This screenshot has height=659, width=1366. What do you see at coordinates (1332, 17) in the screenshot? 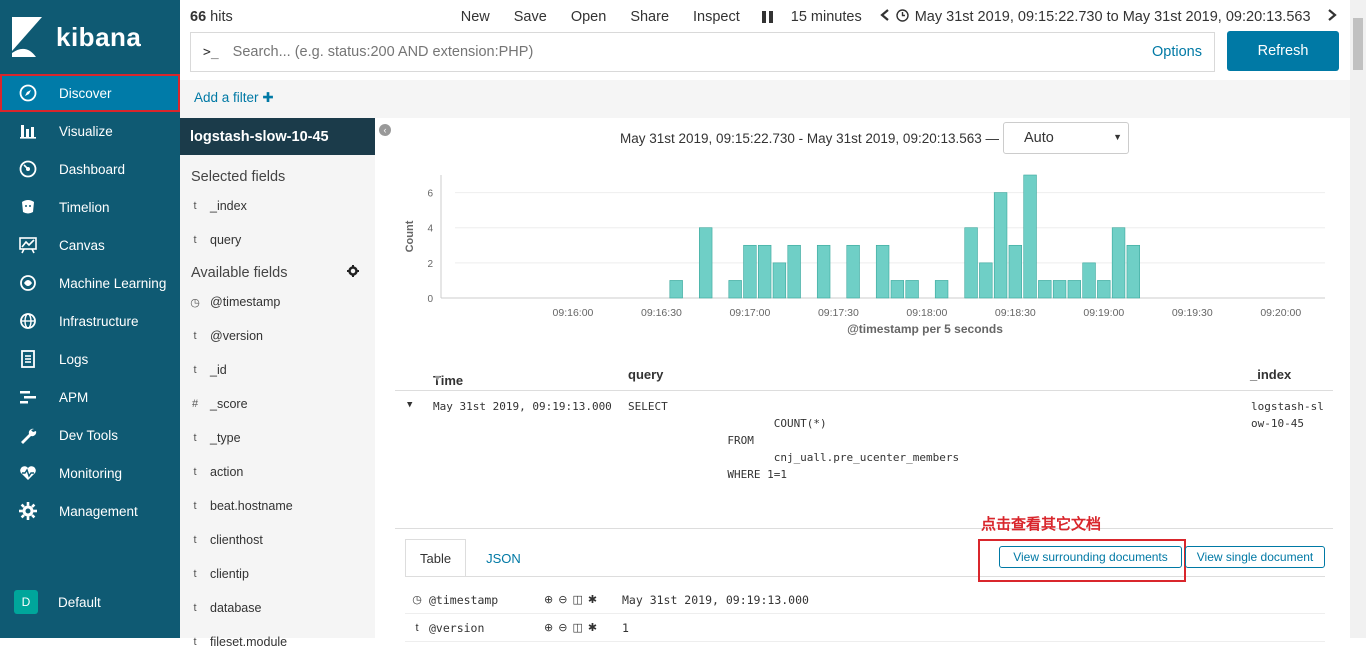
I see `time-next-icon` at bounding box center [1332, 17].